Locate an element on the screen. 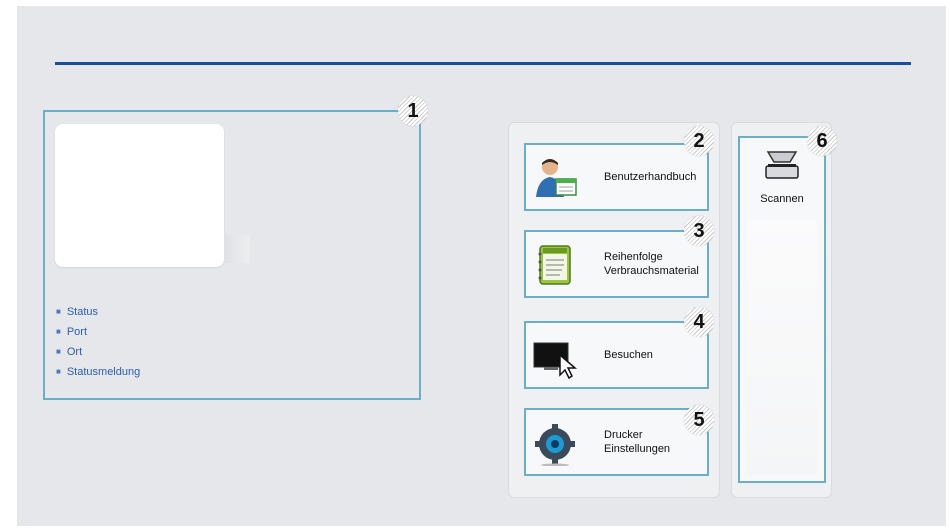  info-item-port: ■ Port is located at coordinates (98, 332).